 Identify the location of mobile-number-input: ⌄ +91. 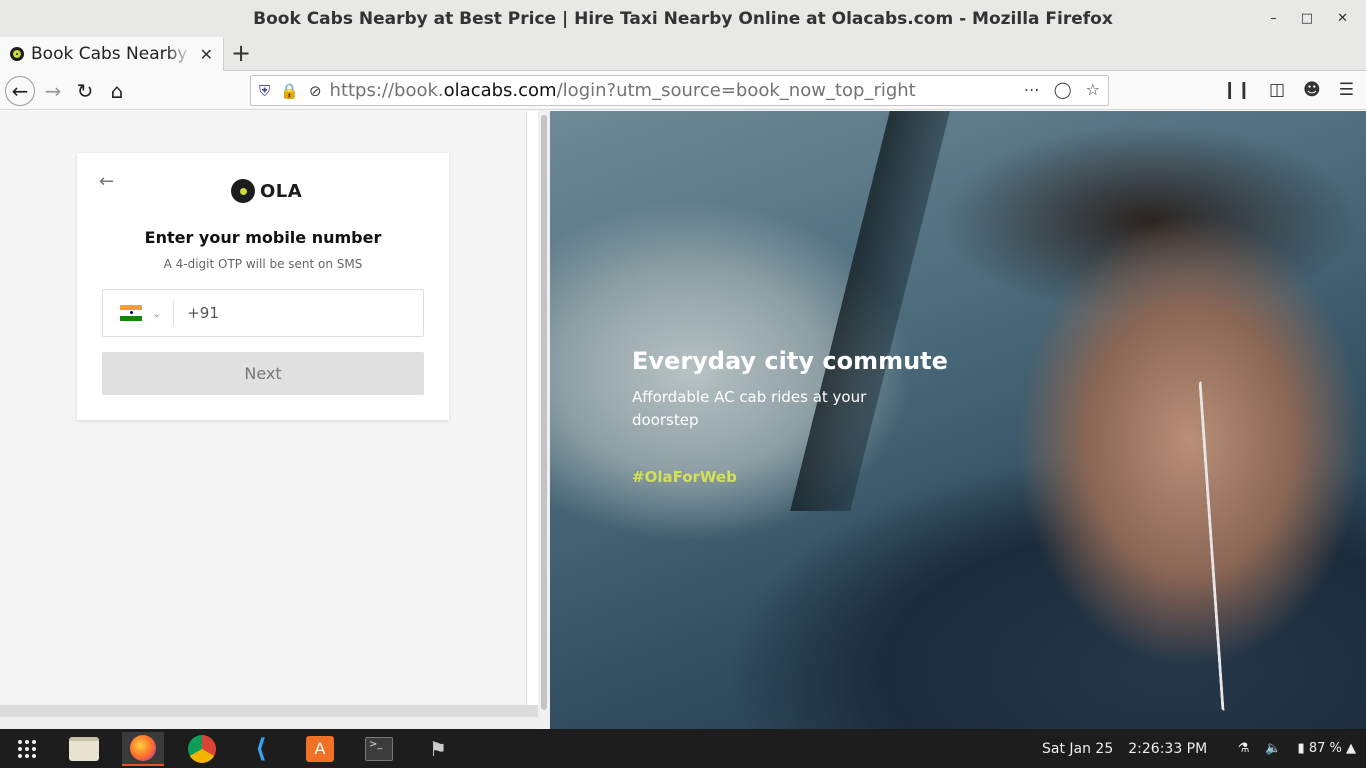
(263, 313).